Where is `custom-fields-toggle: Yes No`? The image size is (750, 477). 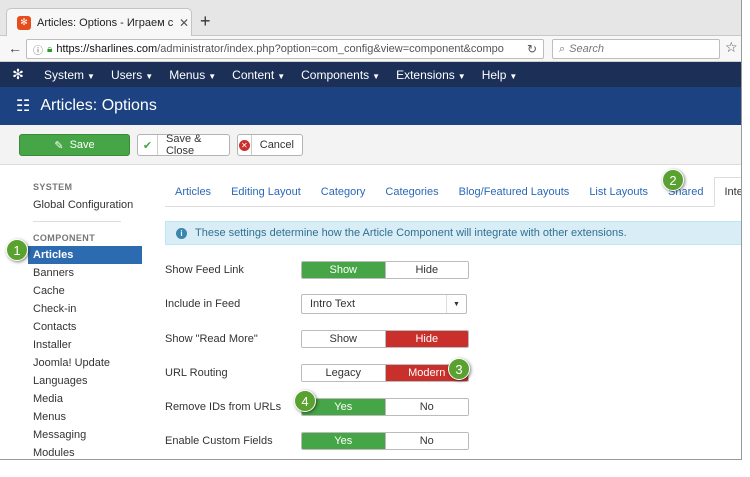
custom-fields-toggle: Yes No is located at coordinates (385, 441).